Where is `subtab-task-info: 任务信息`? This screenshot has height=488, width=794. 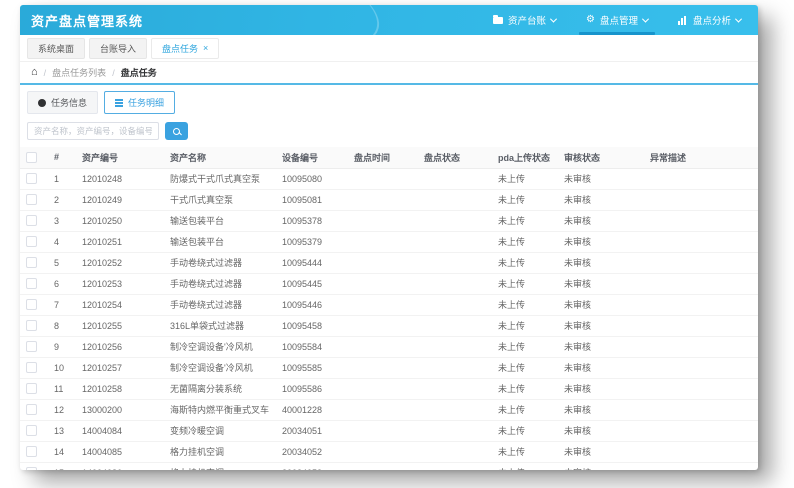
subtab-task-info: 任务信息 is located at coordinates (63, 102).